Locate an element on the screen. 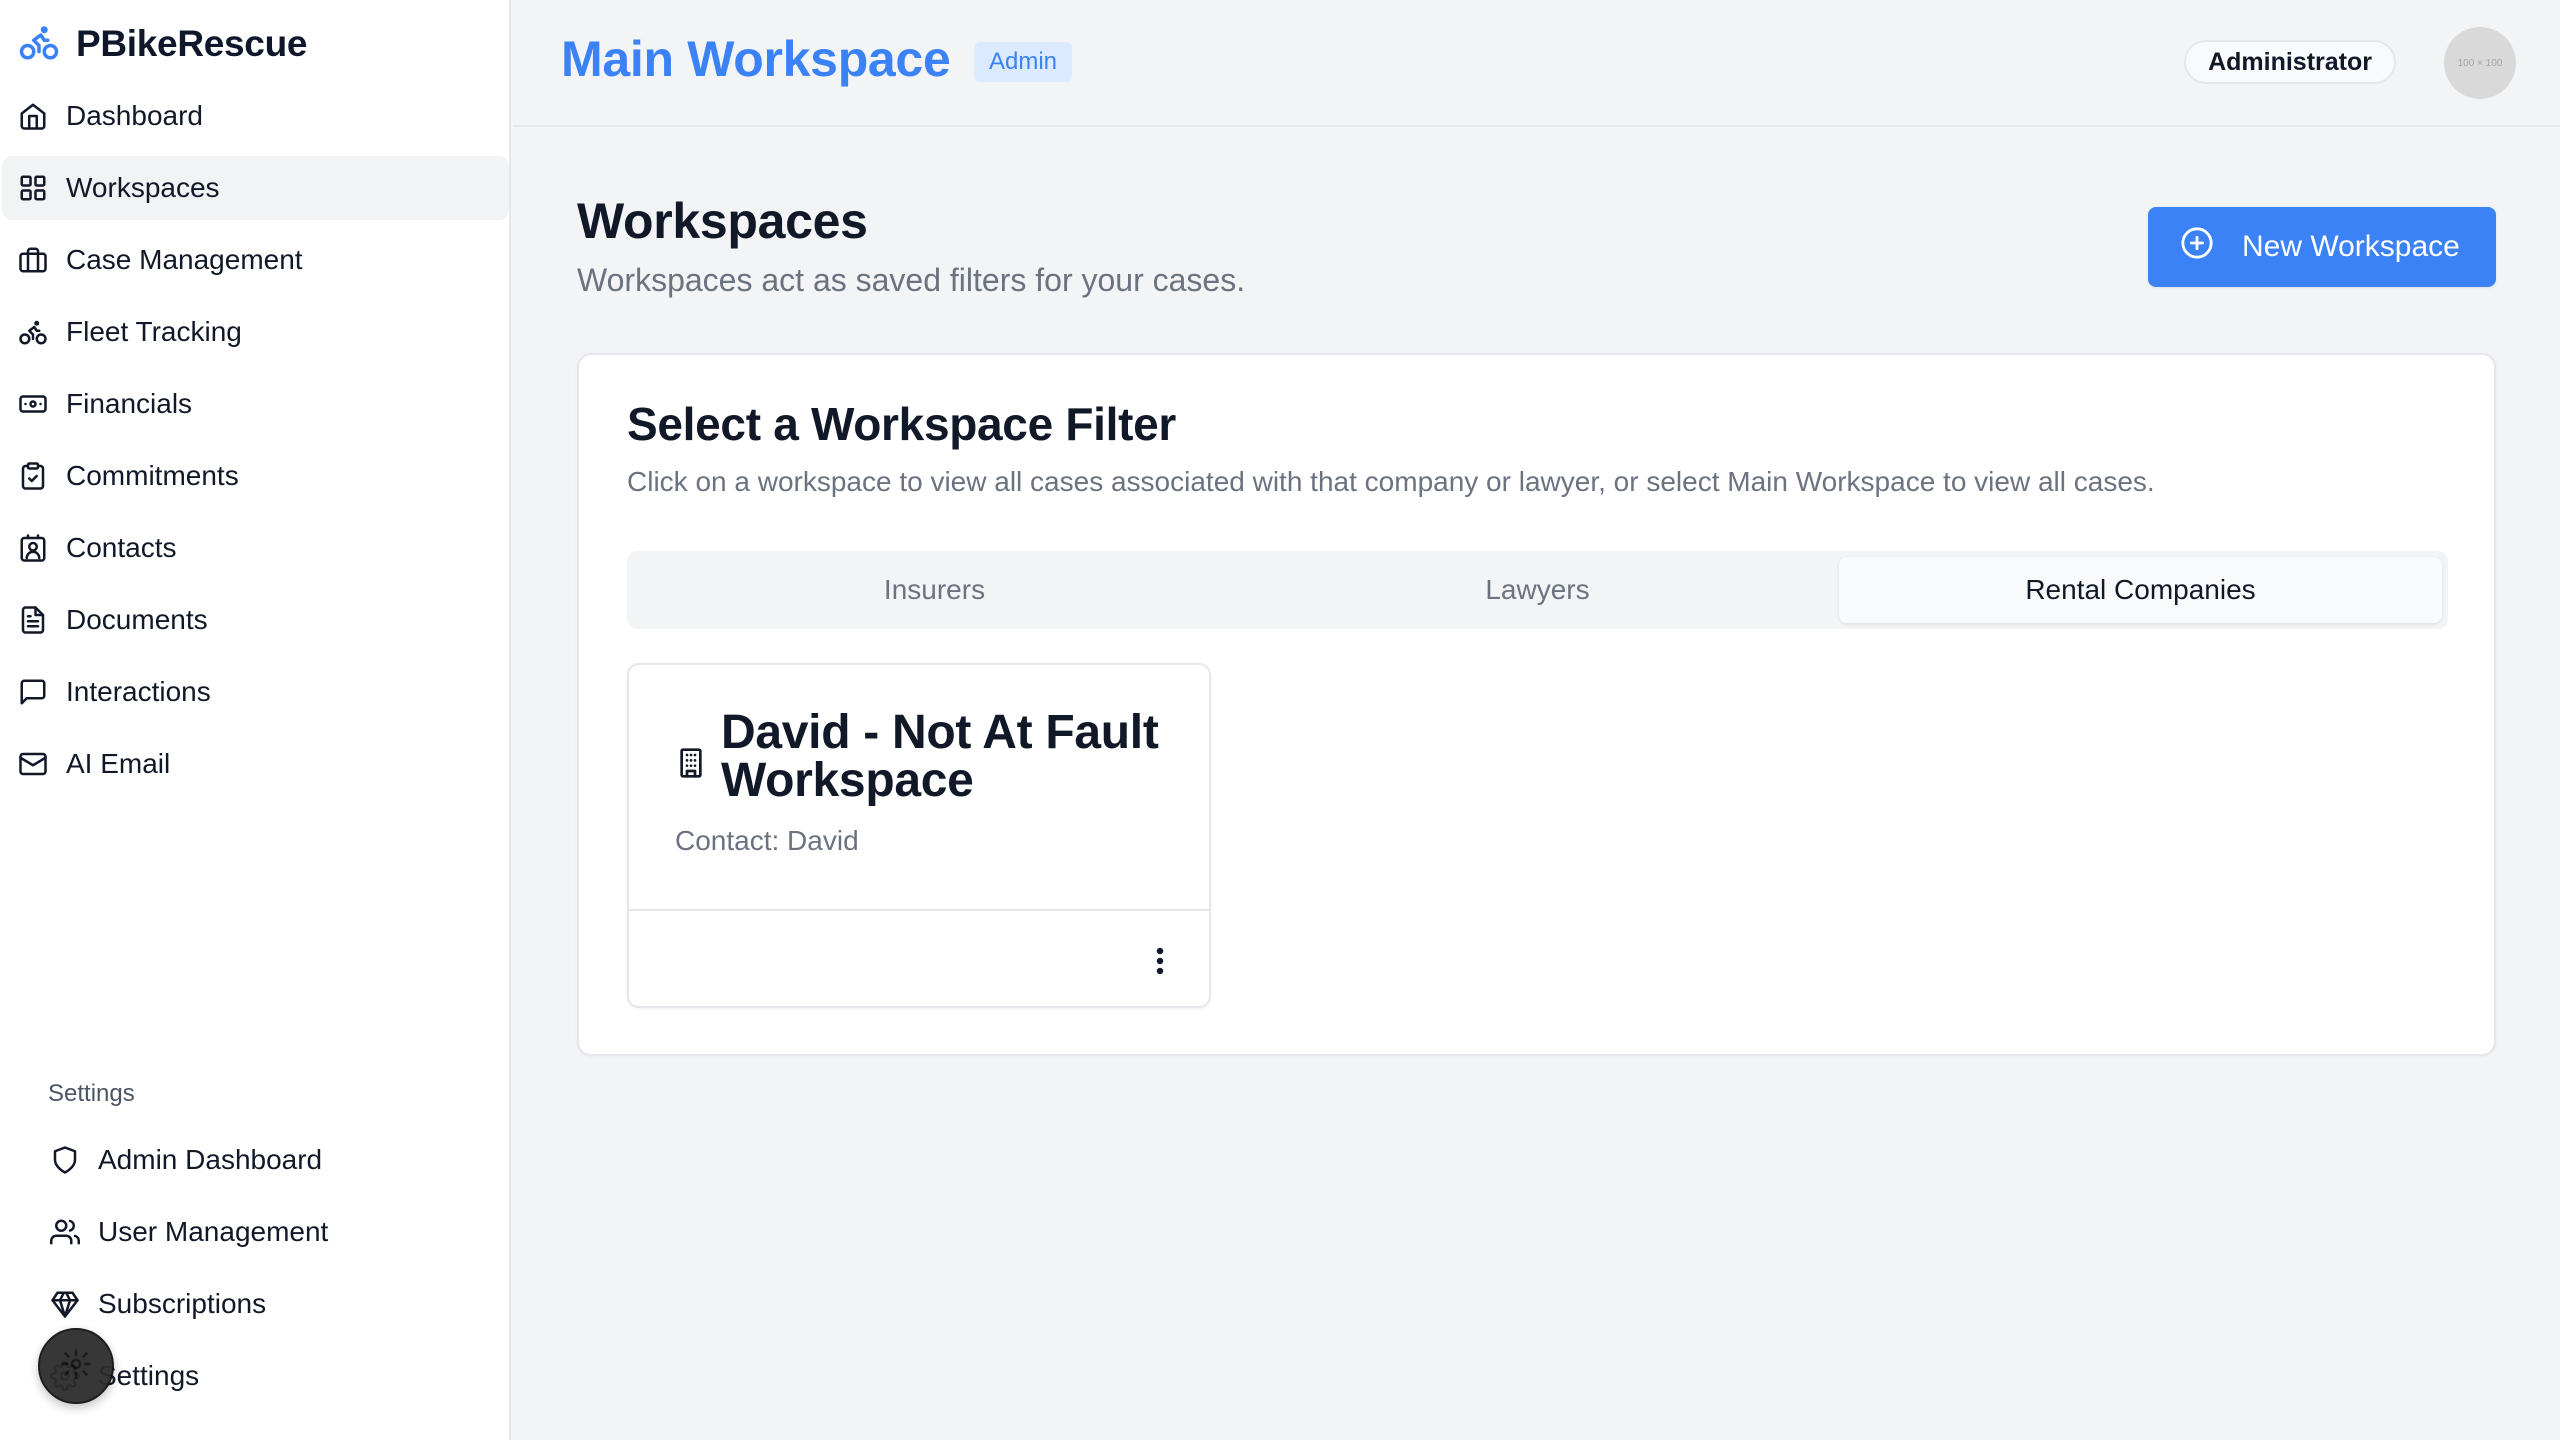 The image size is (2560, 1440). filter-card-title: Select a Workspace Filter is located at coordinates (902, 424).